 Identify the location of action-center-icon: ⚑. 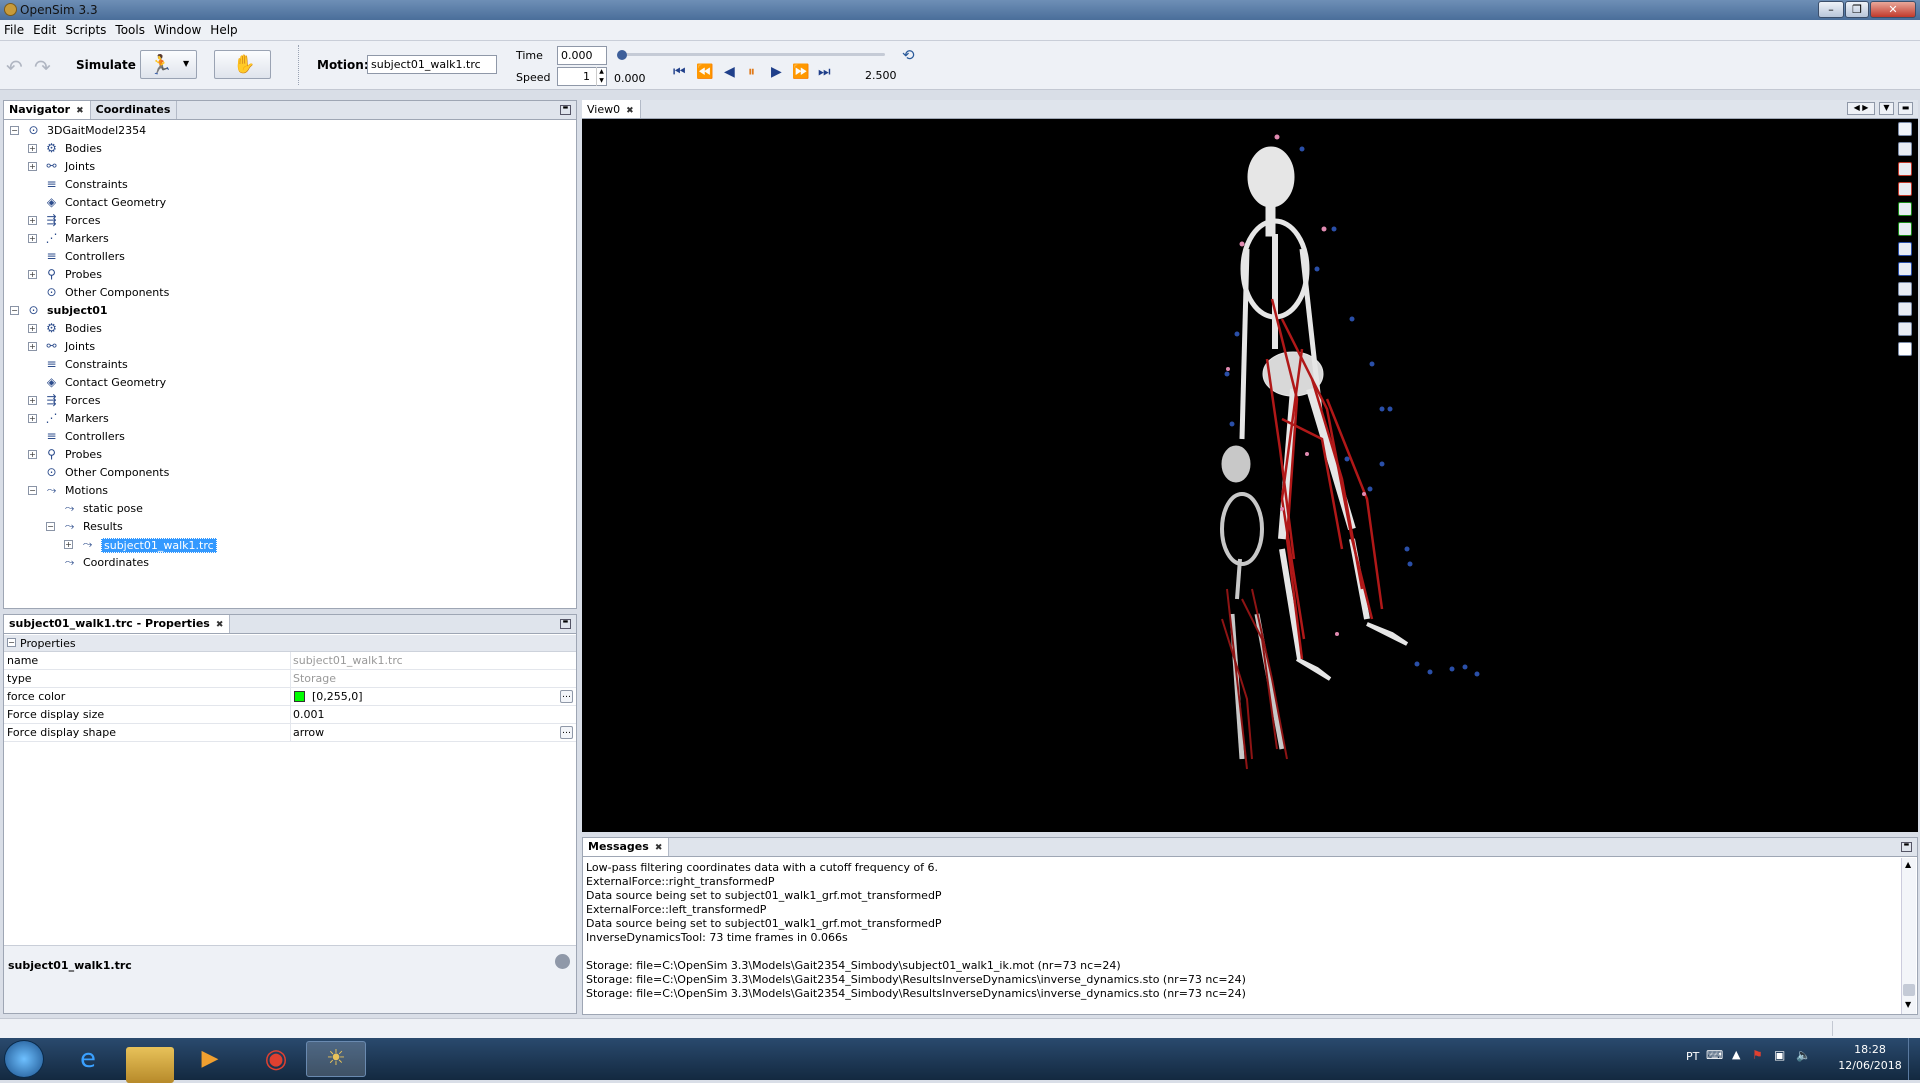
(1757, 1055).